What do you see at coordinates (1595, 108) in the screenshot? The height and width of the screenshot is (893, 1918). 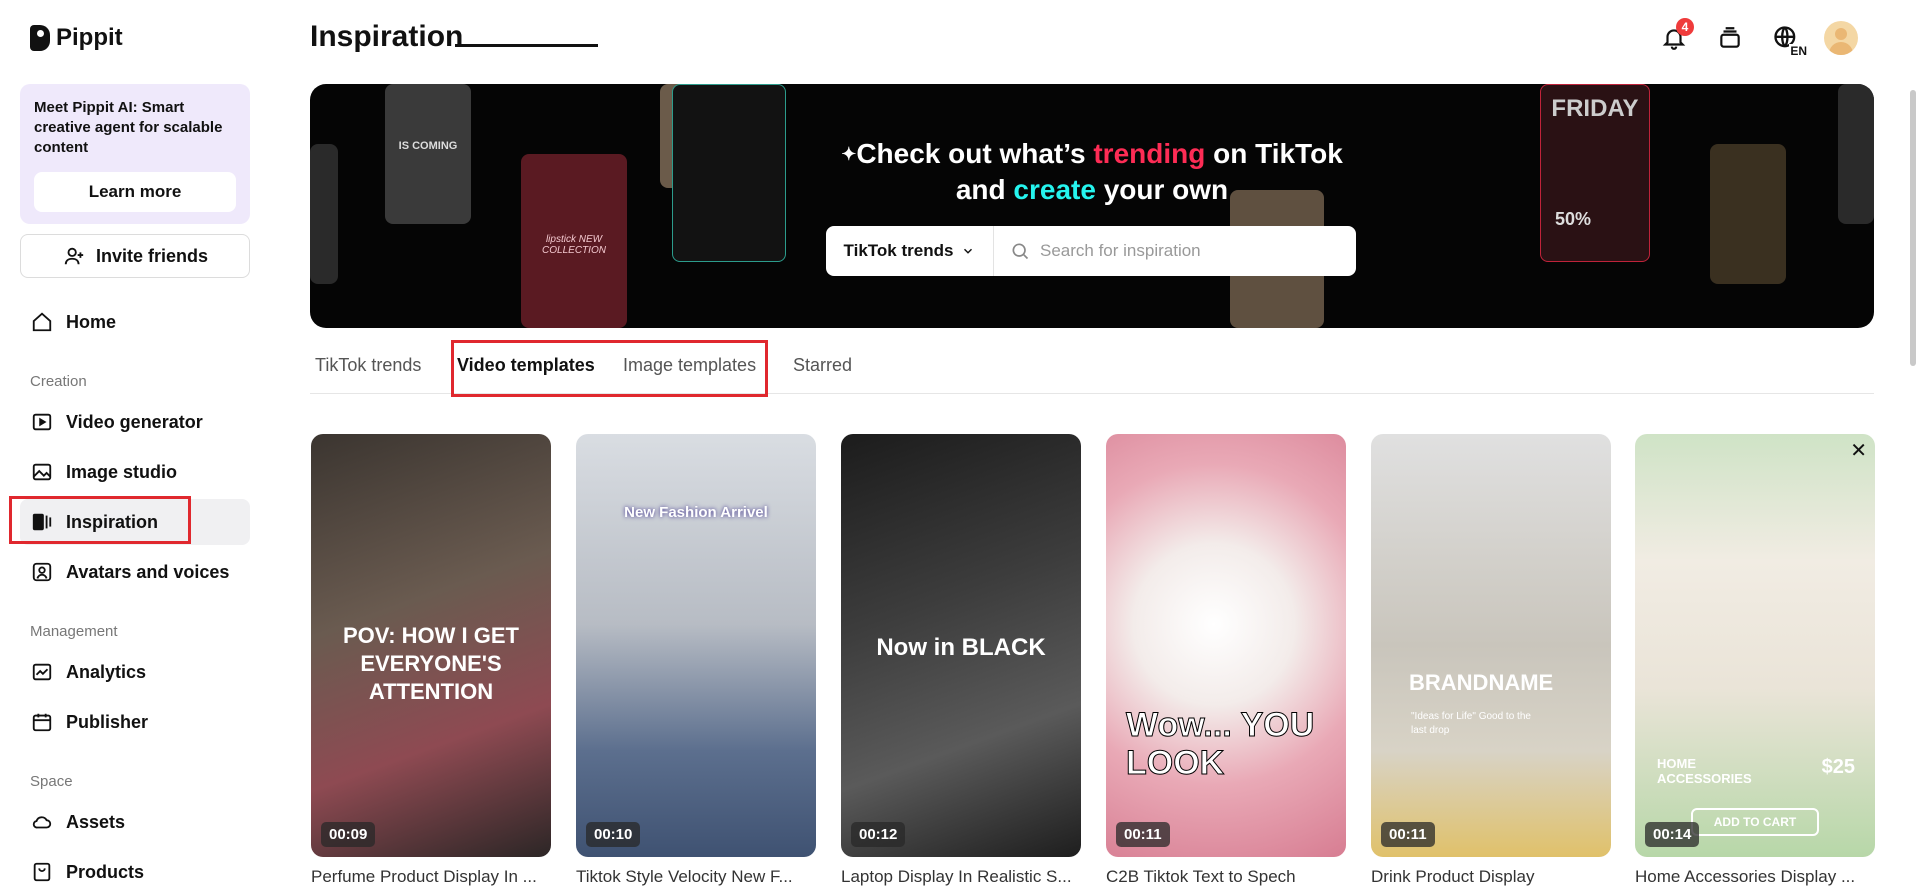 I see `banner-decoration-text: FRIDAY` at bounding box center [1595, 108].